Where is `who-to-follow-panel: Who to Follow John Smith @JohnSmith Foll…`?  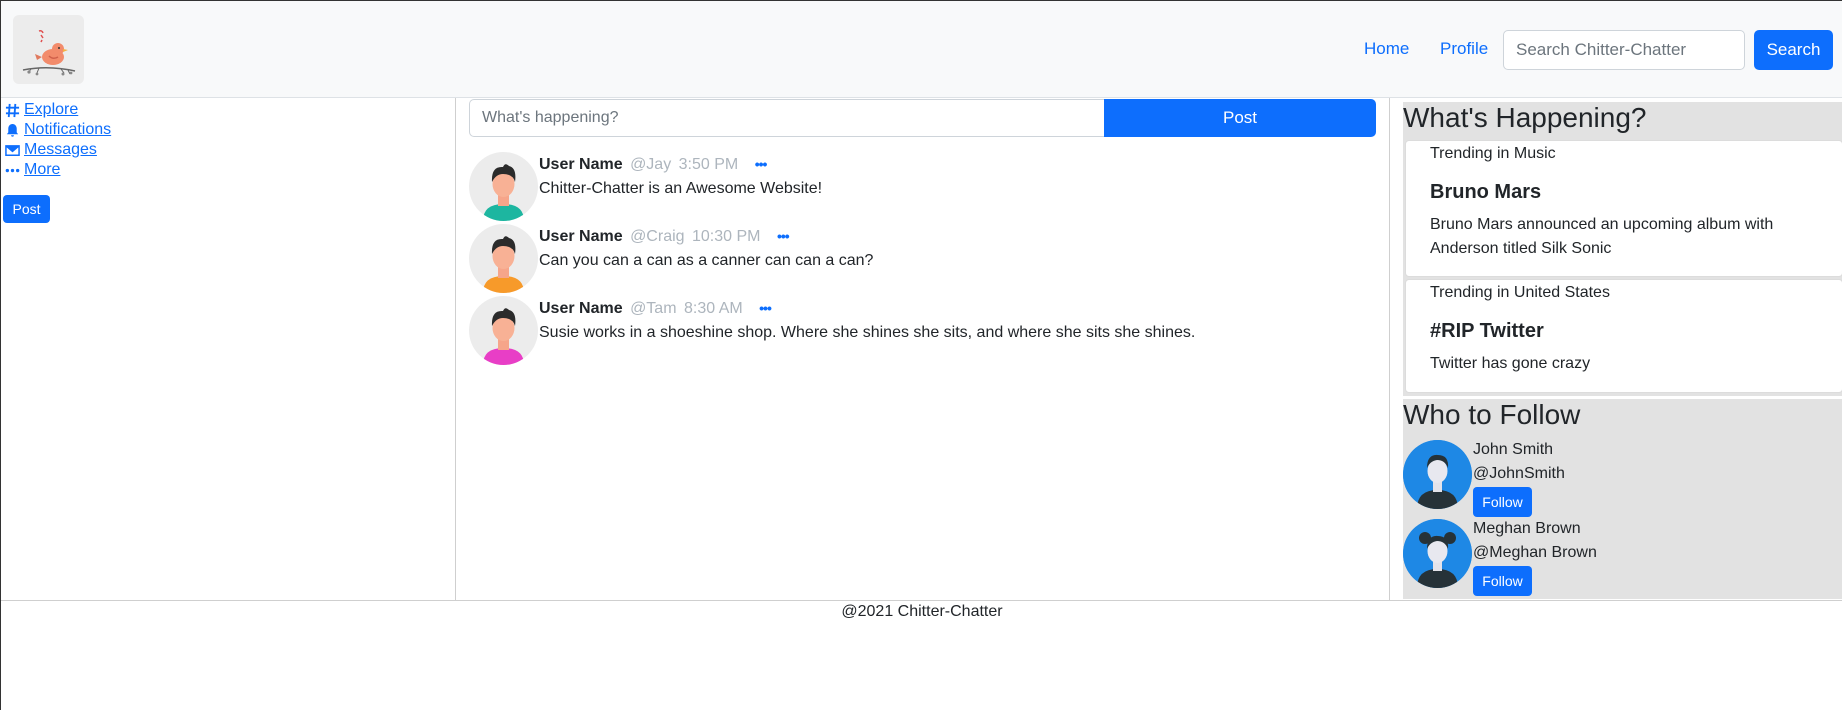 who-to-follow-panel: Who to Follow John Smith @JohnSmith Foll… is located at coordinates (1622, 499).